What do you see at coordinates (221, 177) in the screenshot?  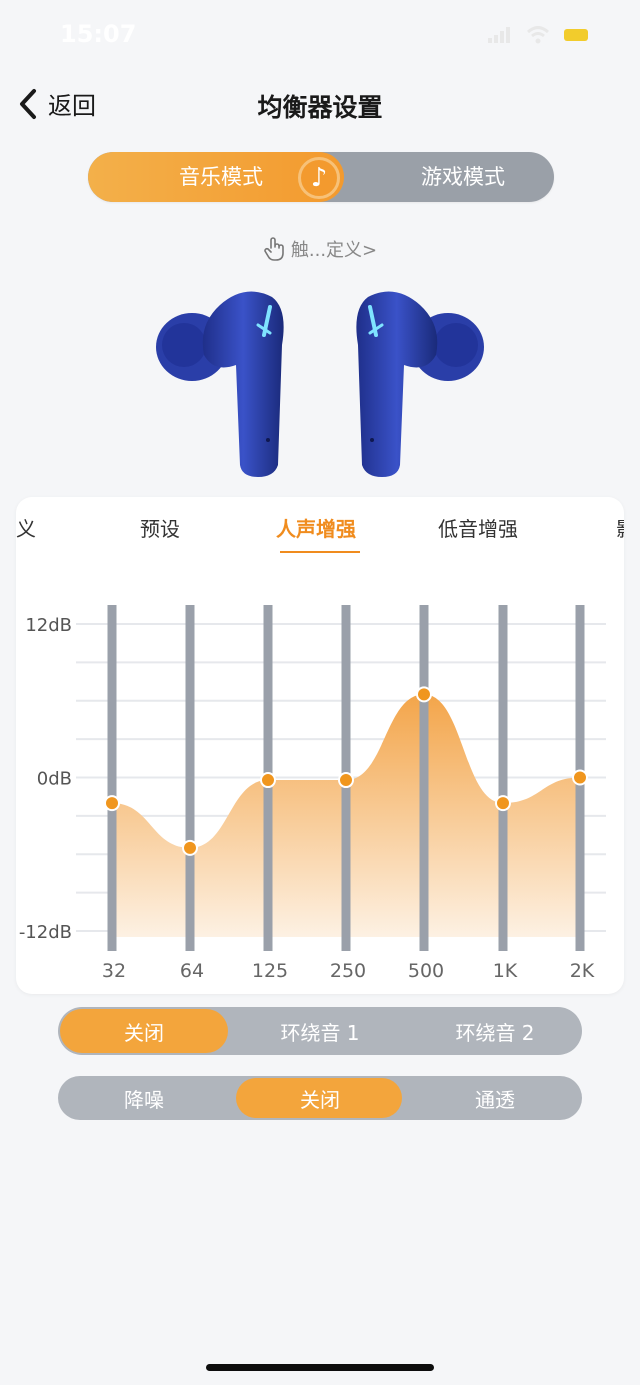 I see `music-mode-option: 音乐模式` at bounding box center [221, 177].